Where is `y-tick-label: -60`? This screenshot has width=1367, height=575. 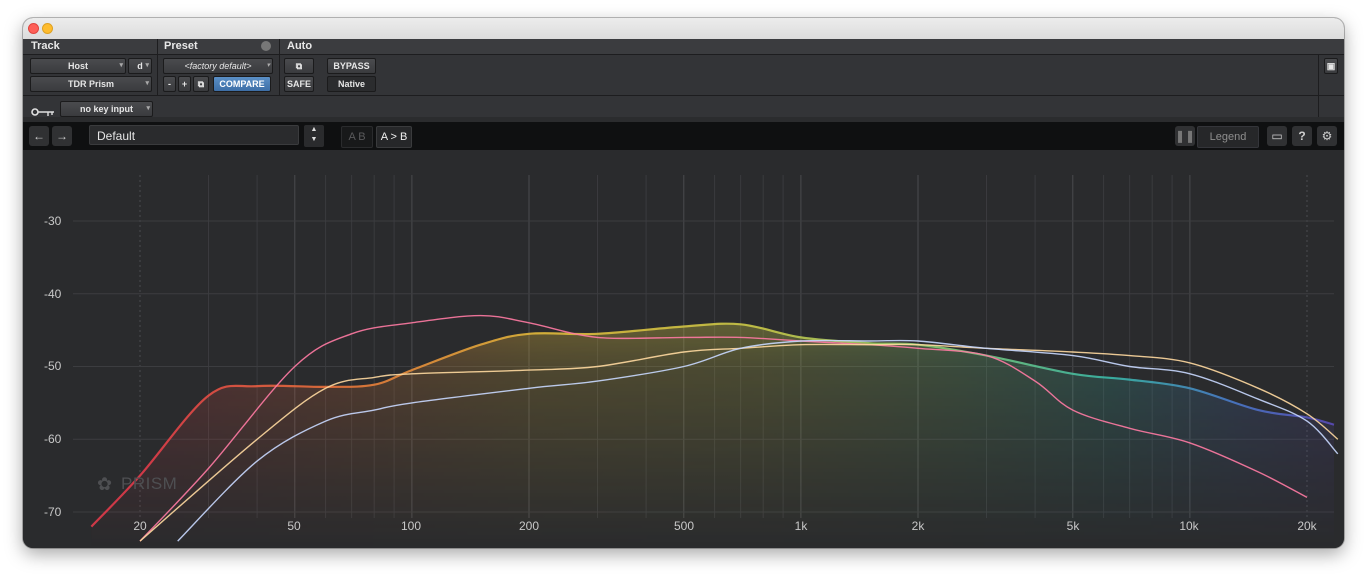 y-tick-label: -60 is located at coordinates (53, 439).